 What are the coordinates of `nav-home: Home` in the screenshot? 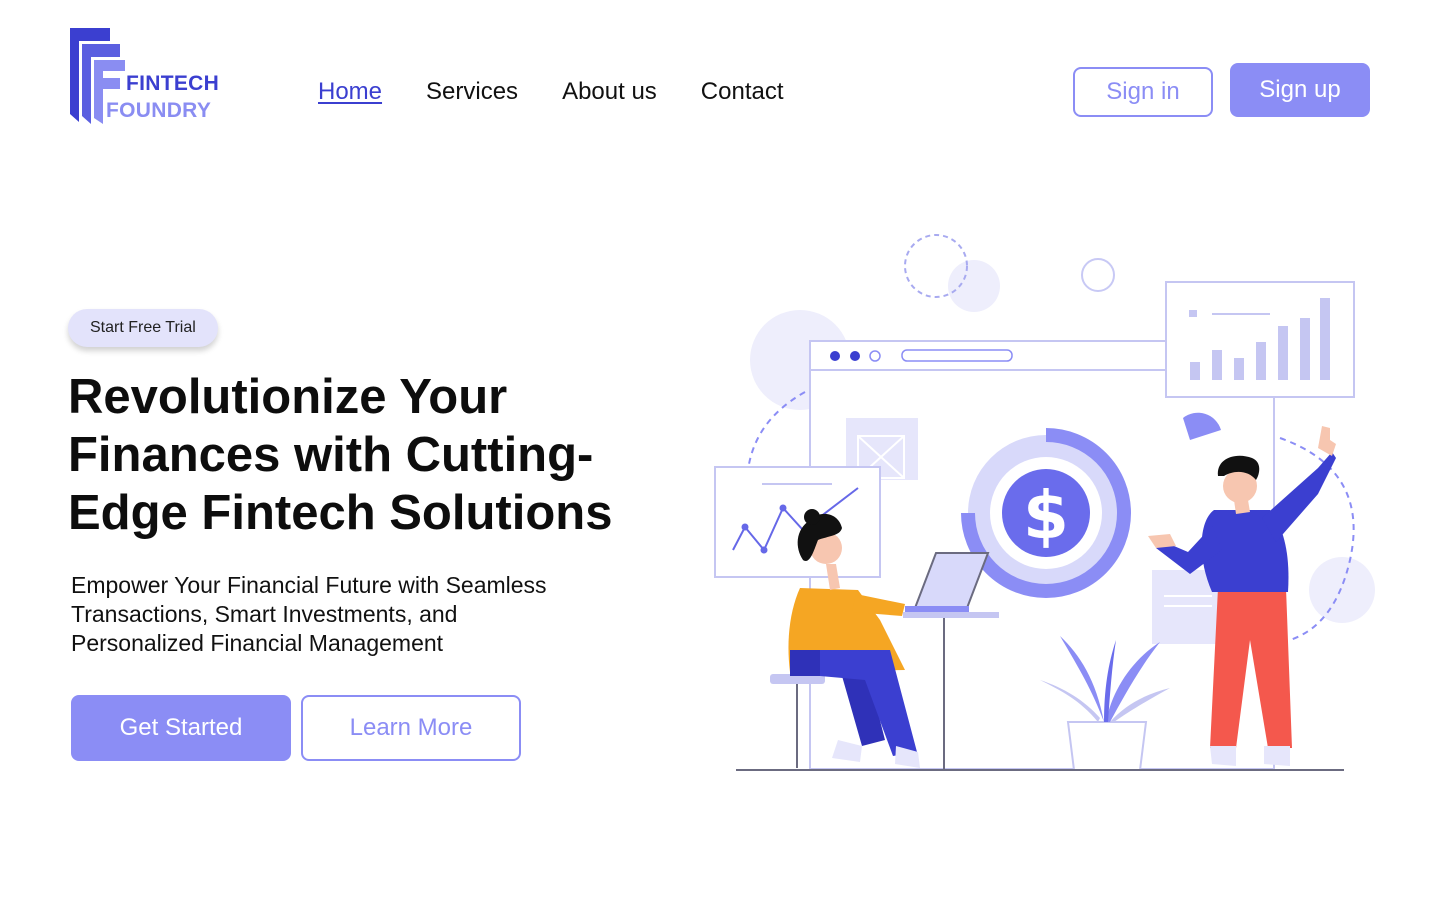 It's located at (350, 92).